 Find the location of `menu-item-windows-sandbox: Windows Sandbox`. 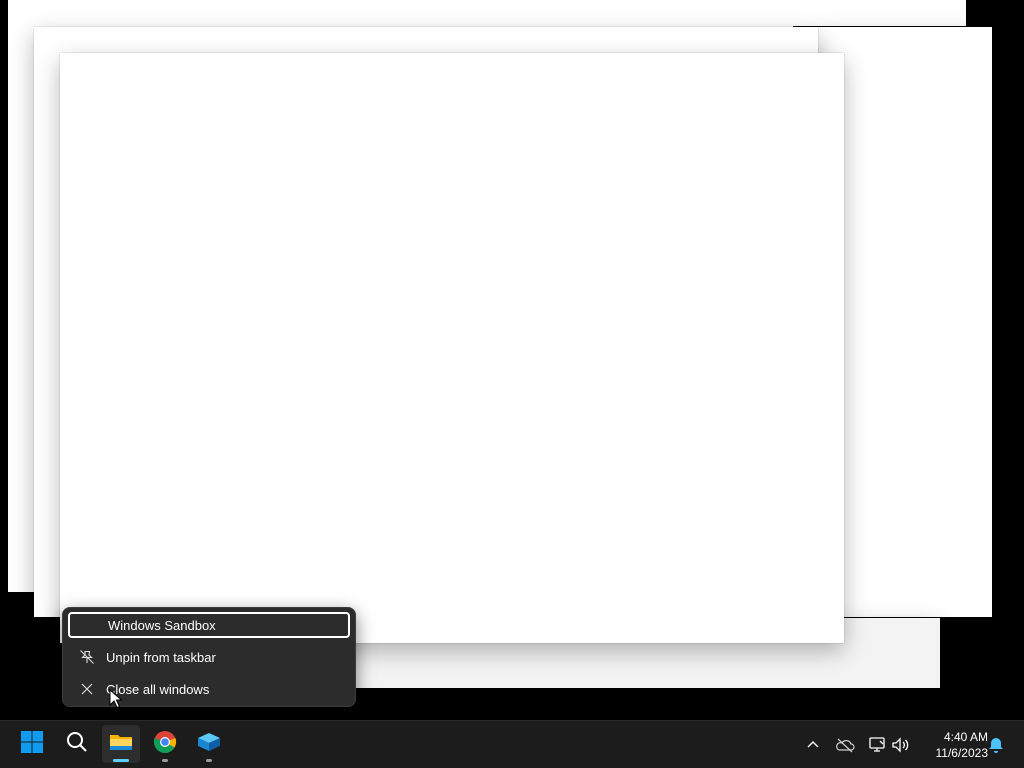

menu-item-windows-sandbox: Windows Sandbox is located at coordinates (209, 625).